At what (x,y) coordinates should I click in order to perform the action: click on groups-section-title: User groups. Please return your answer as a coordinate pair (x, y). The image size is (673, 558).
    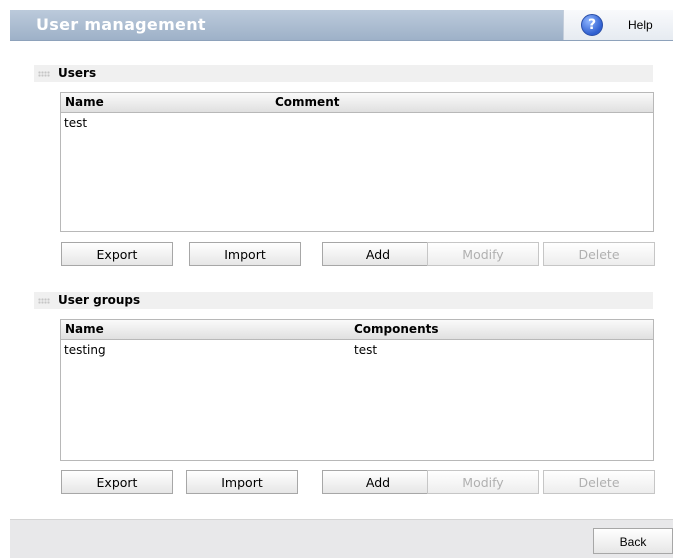
    Looking at the image, I should click on (99, 300).